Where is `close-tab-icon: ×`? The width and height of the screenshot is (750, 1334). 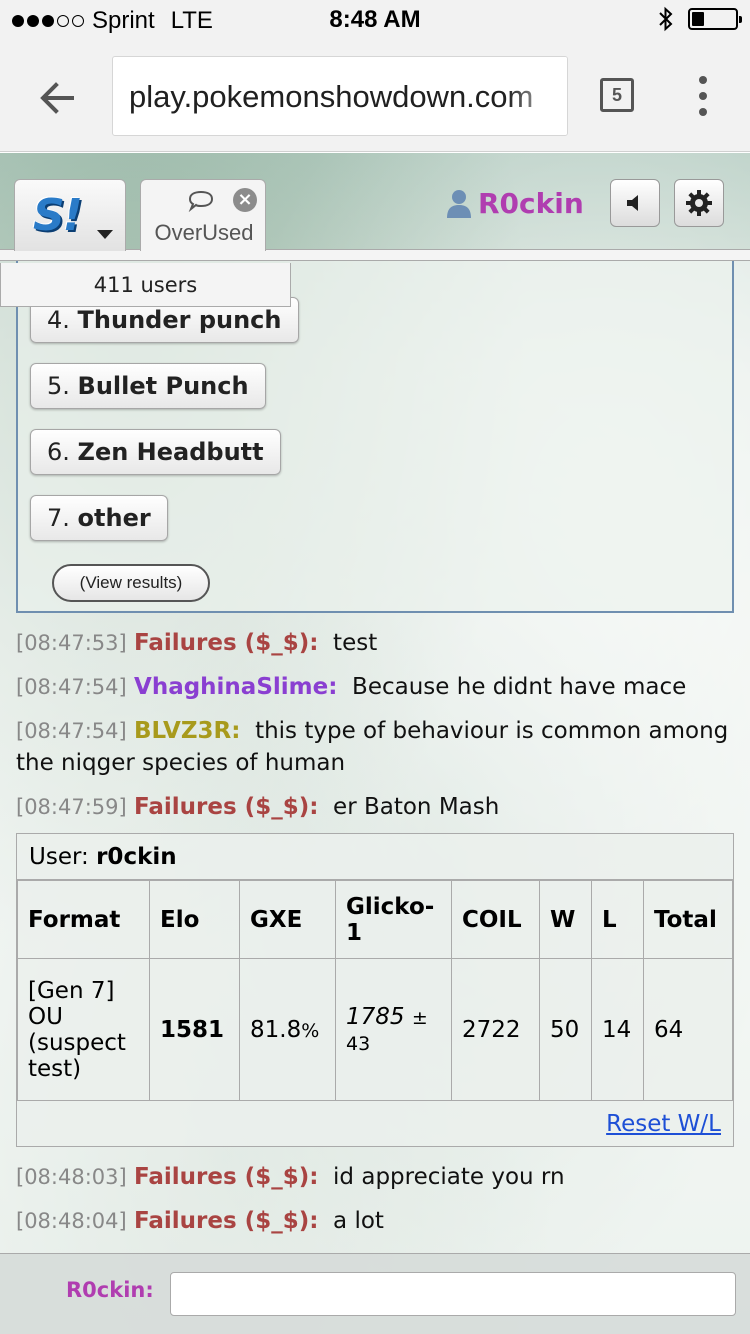 close-tab-icon: × is located at coordinates (245, 200).